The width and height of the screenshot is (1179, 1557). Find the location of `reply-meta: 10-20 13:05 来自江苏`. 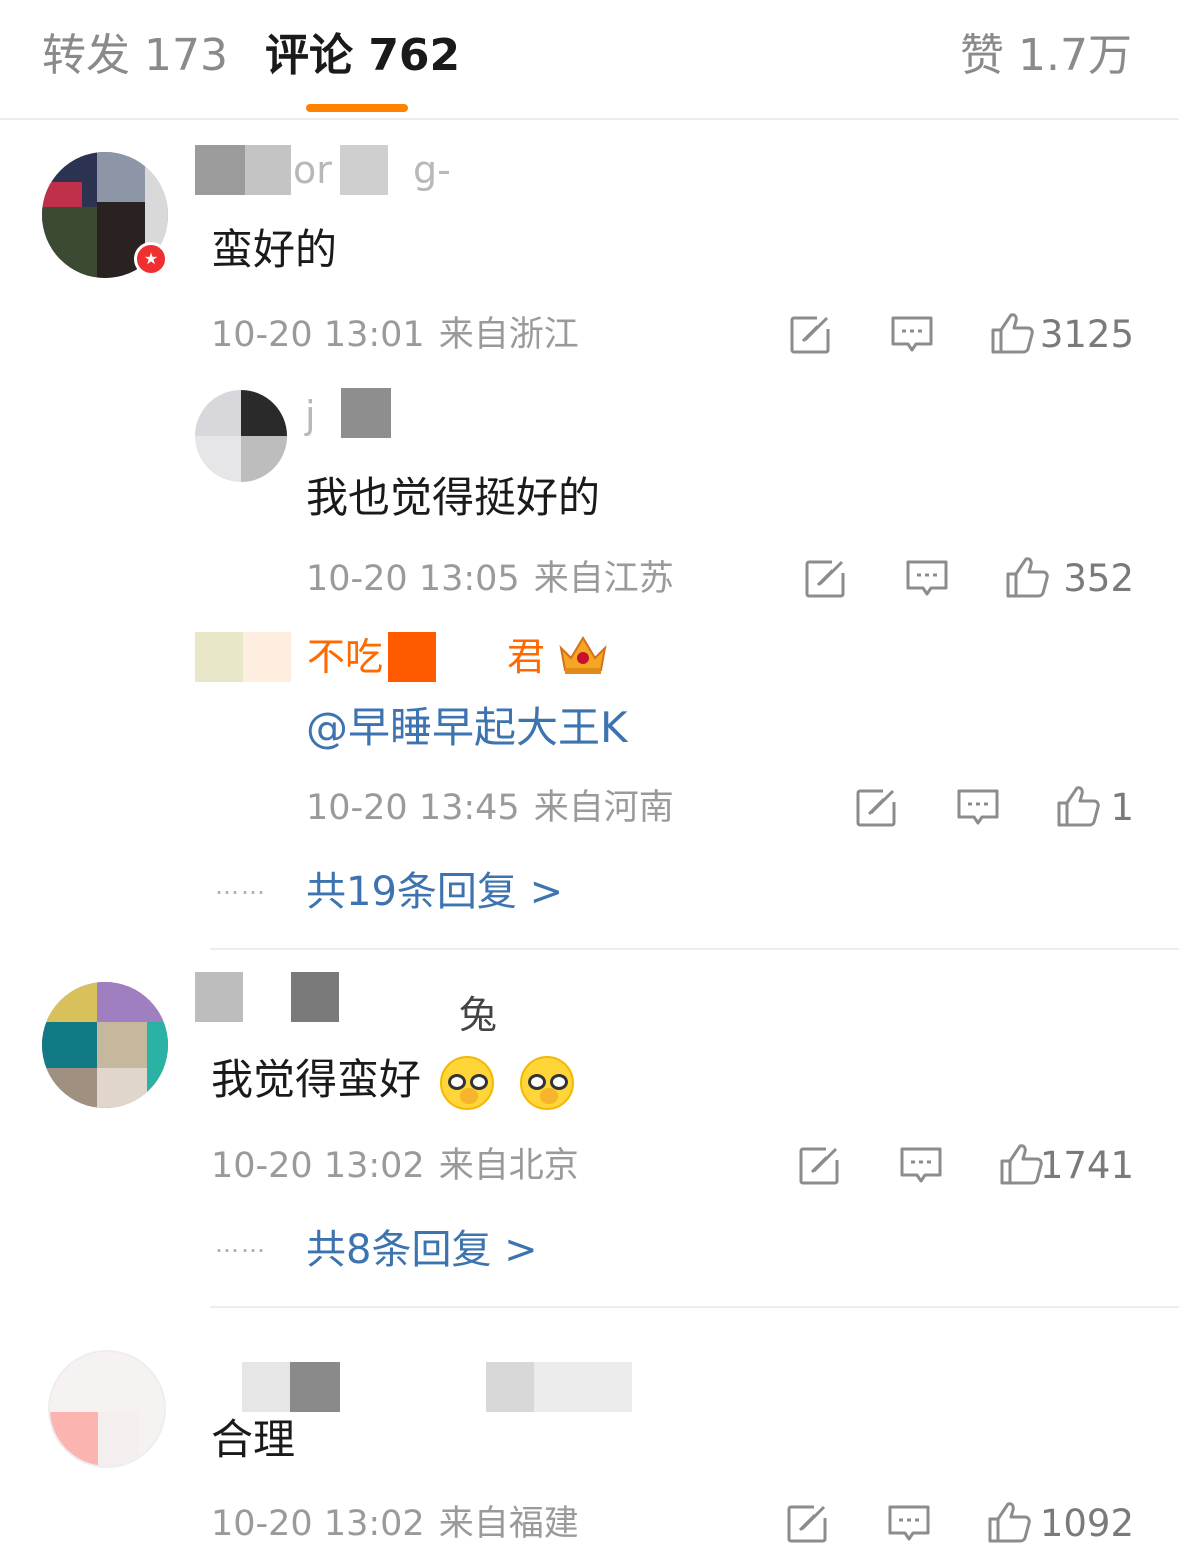

reply-meta: 10-20 13:05 来自江苏 is located at coordinates (490, 579).